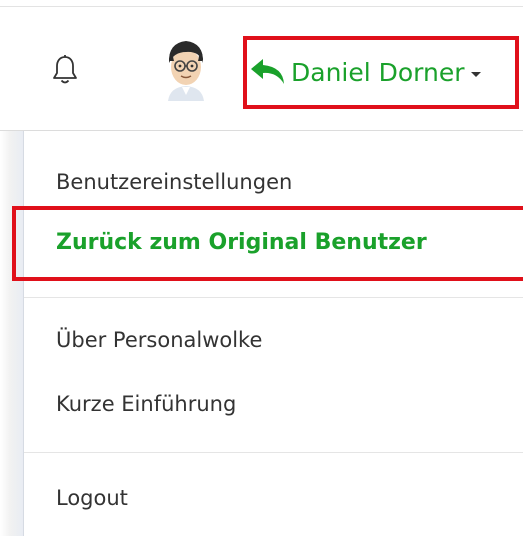  I want to click on user-menu-toggle: Daniel Dorner, so click(365, 72).